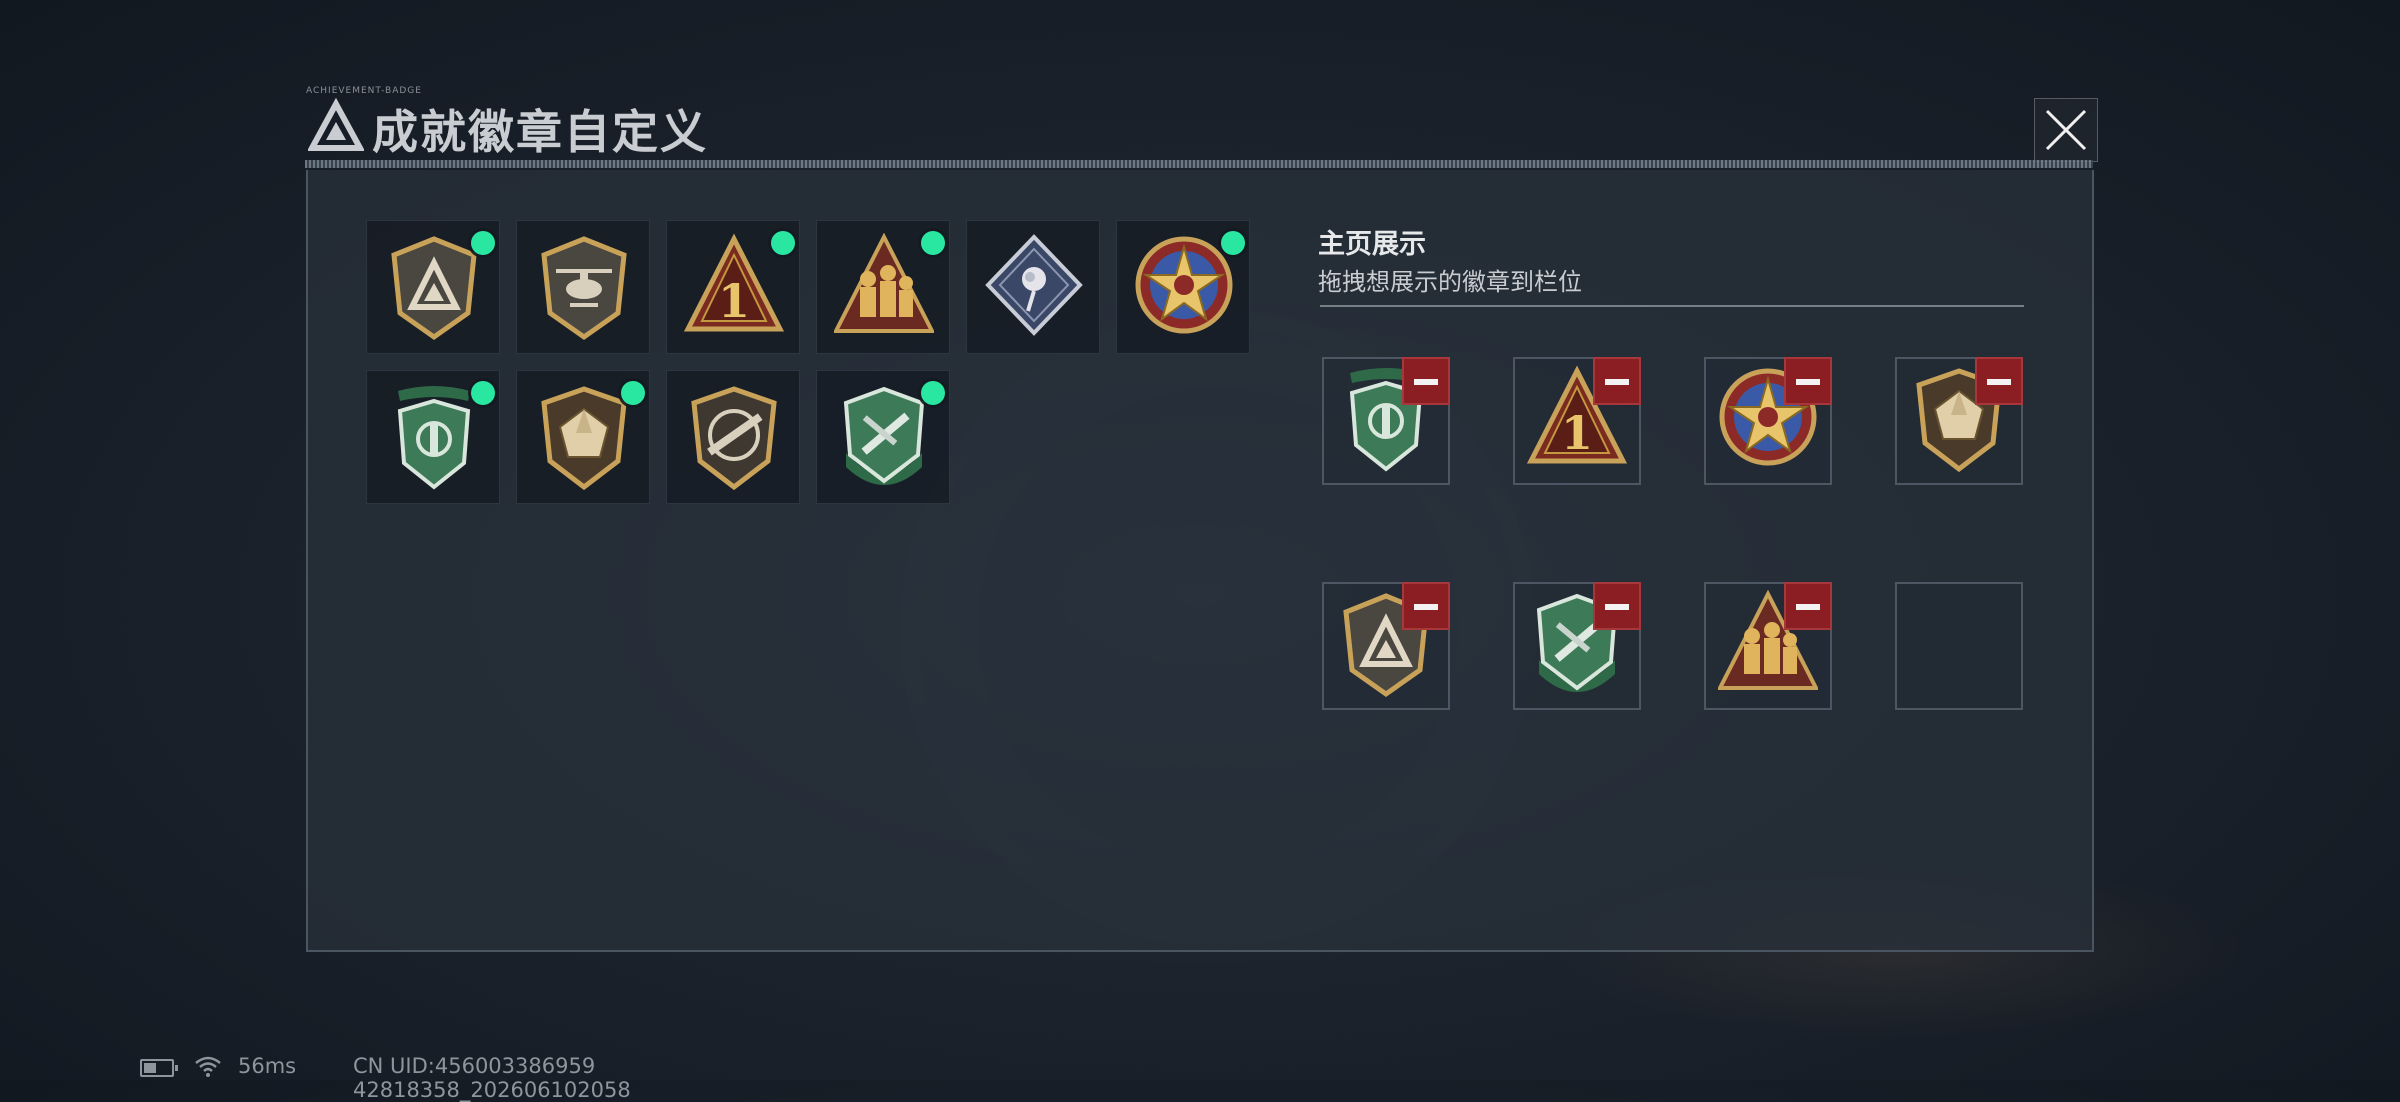 This screenshot has height=1102, width=2400. I want to click on showcase-slot-empty, so click(1959, 646).